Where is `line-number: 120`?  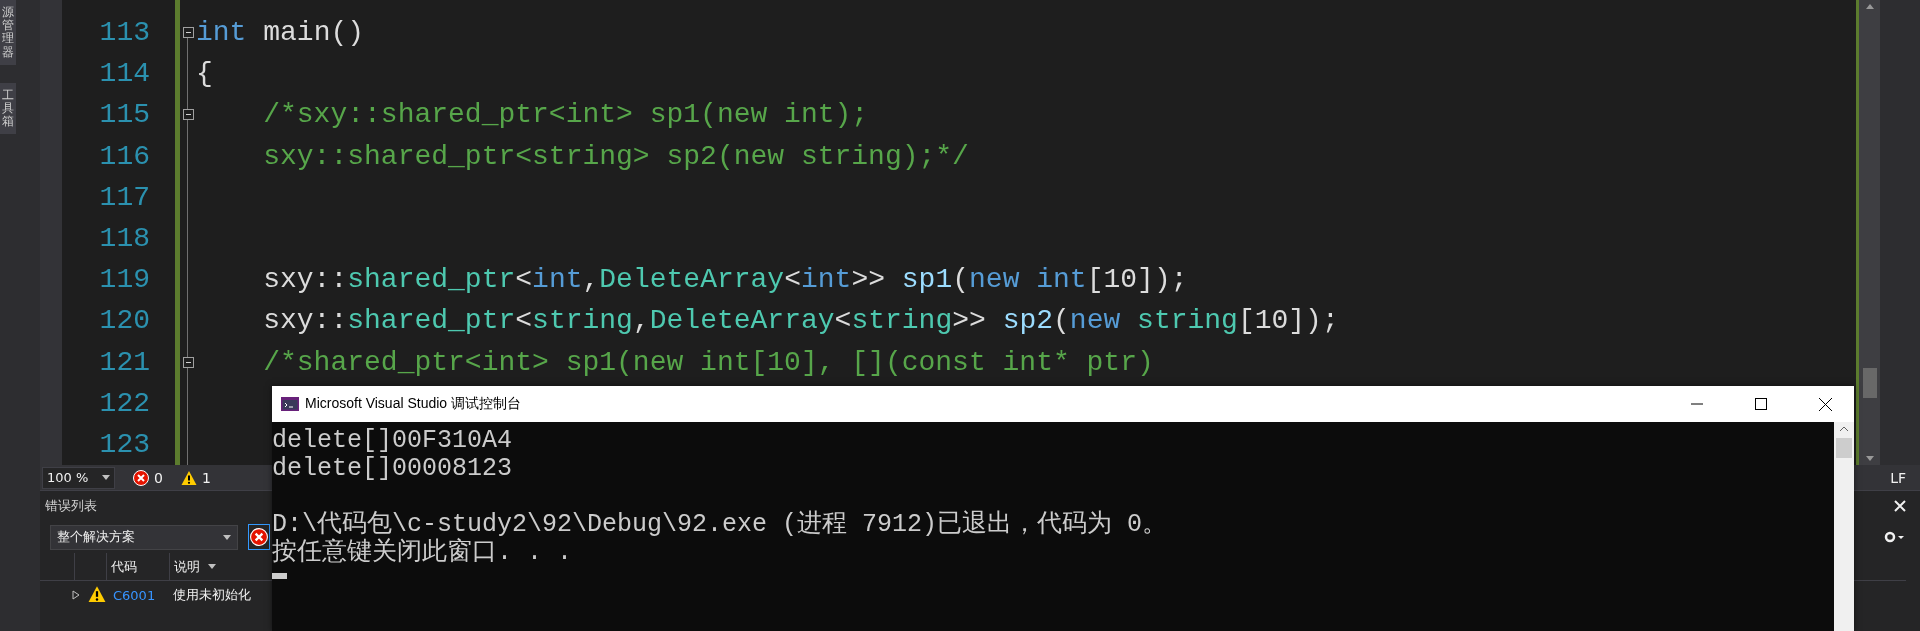
line-number: 120 is located at coordinates (124, 321).